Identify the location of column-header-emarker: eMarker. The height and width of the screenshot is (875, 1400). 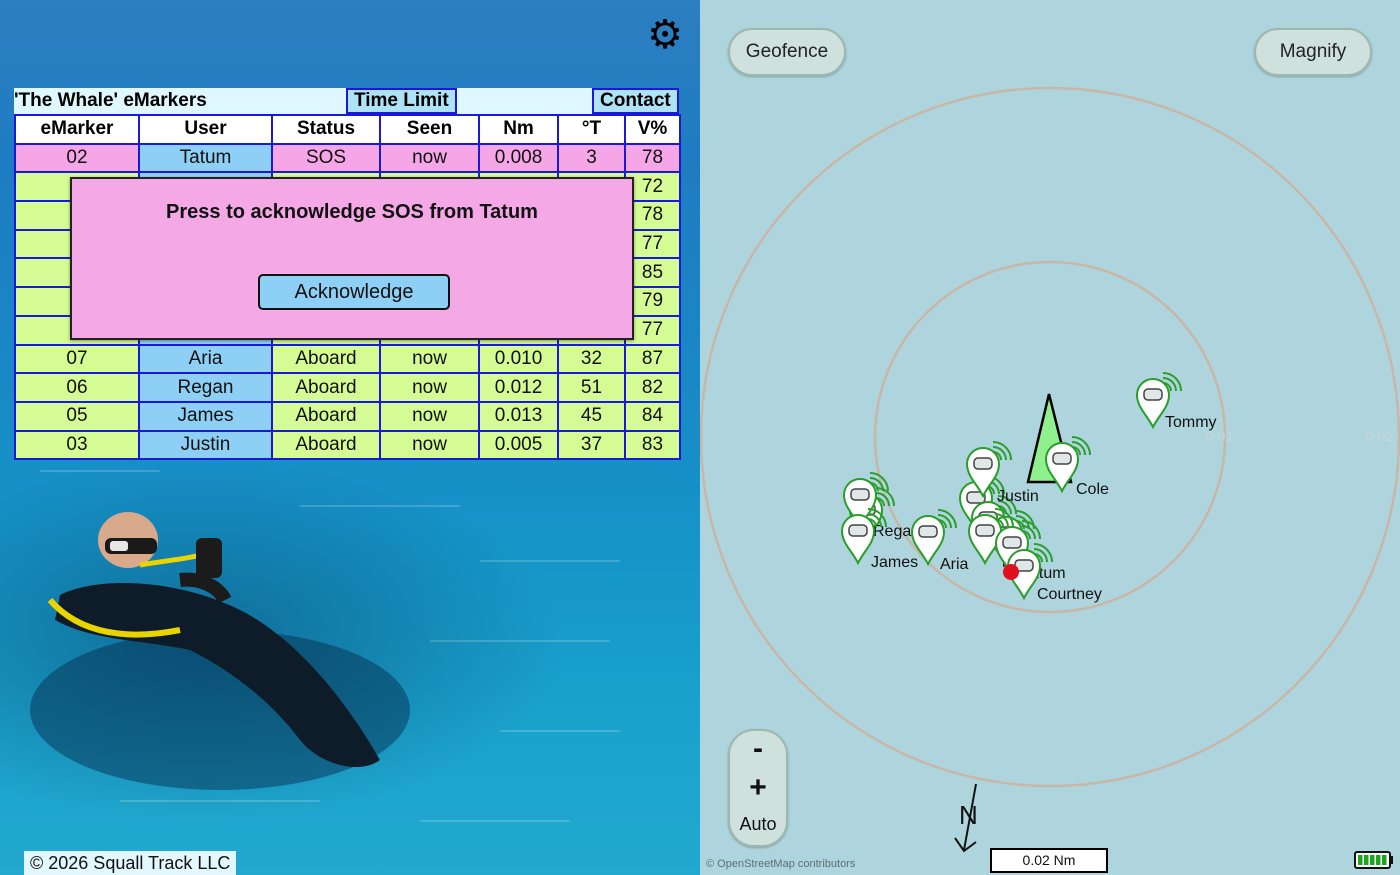
(77, 129).